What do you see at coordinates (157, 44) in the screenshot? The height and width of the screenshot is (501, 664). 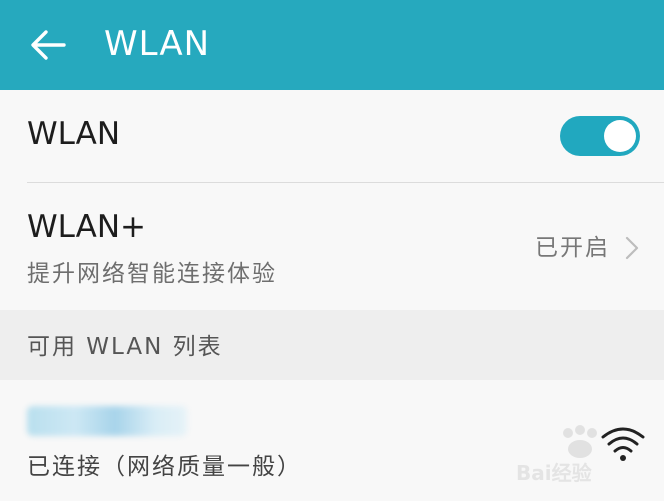 I see `page-title: WLAN` at bounding box center [157, 44].